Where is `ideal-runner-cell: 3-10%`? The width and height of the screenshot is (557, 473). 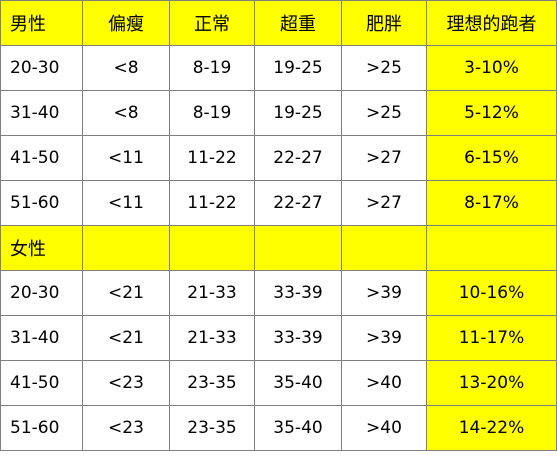
ideal-runner-cell: 3-10% is located at coordinates (491, 68).